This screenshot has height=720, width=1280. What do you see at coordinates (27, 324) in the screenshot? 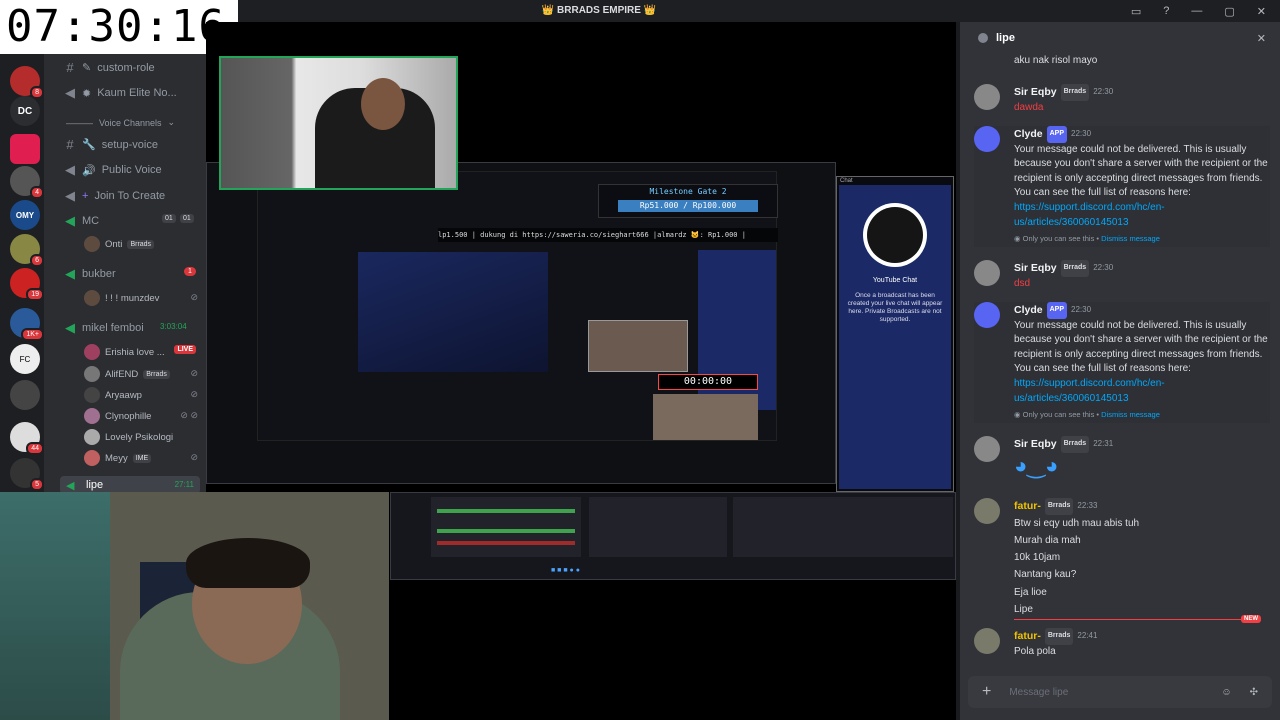
I see `server-icon: 1K+` at bounding box center [27, 324].